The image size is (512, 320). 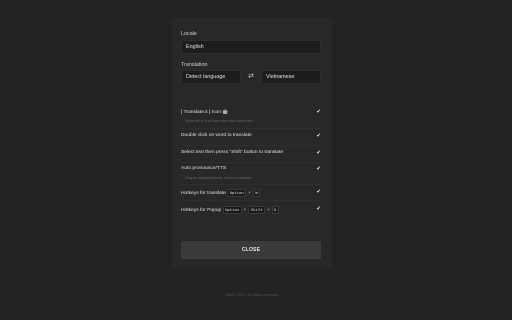 What do you see at coordinates (194, 65) in the screenshot?
I see `translation-label: Translation` at bounding box center [194, 65].